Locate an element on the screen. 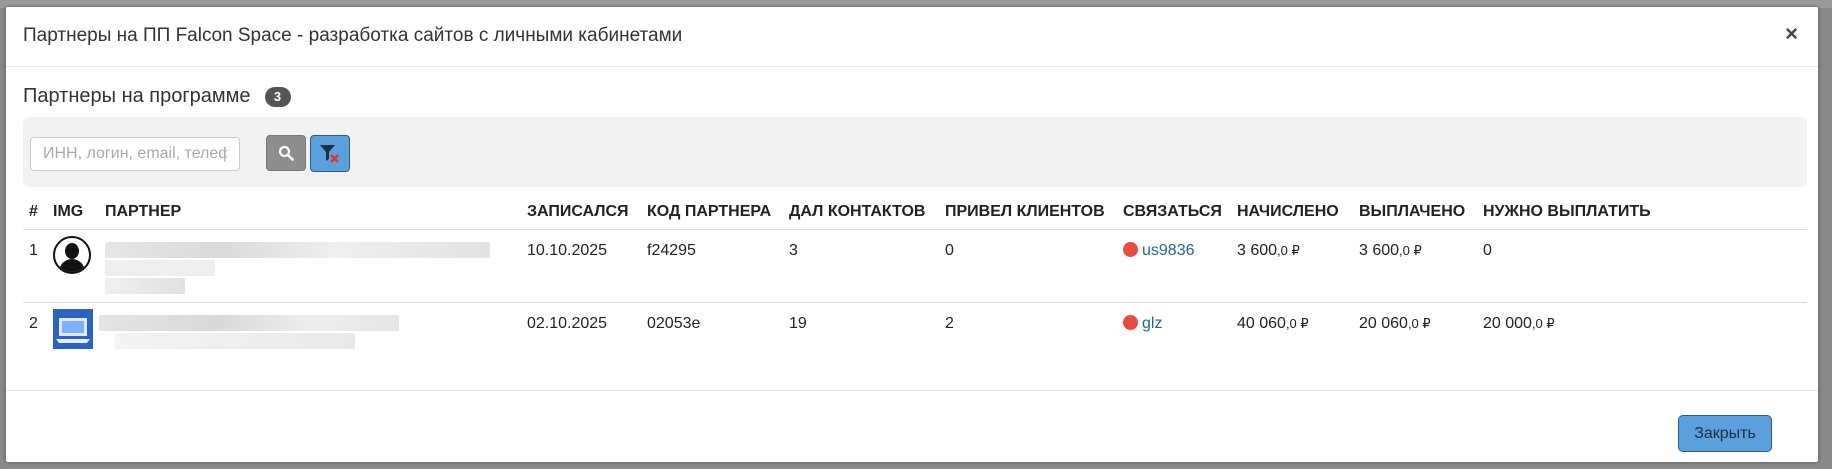 The height and width of the screenshot is (469, 1832). clear-filter-button is located at coordinates (330, 153).